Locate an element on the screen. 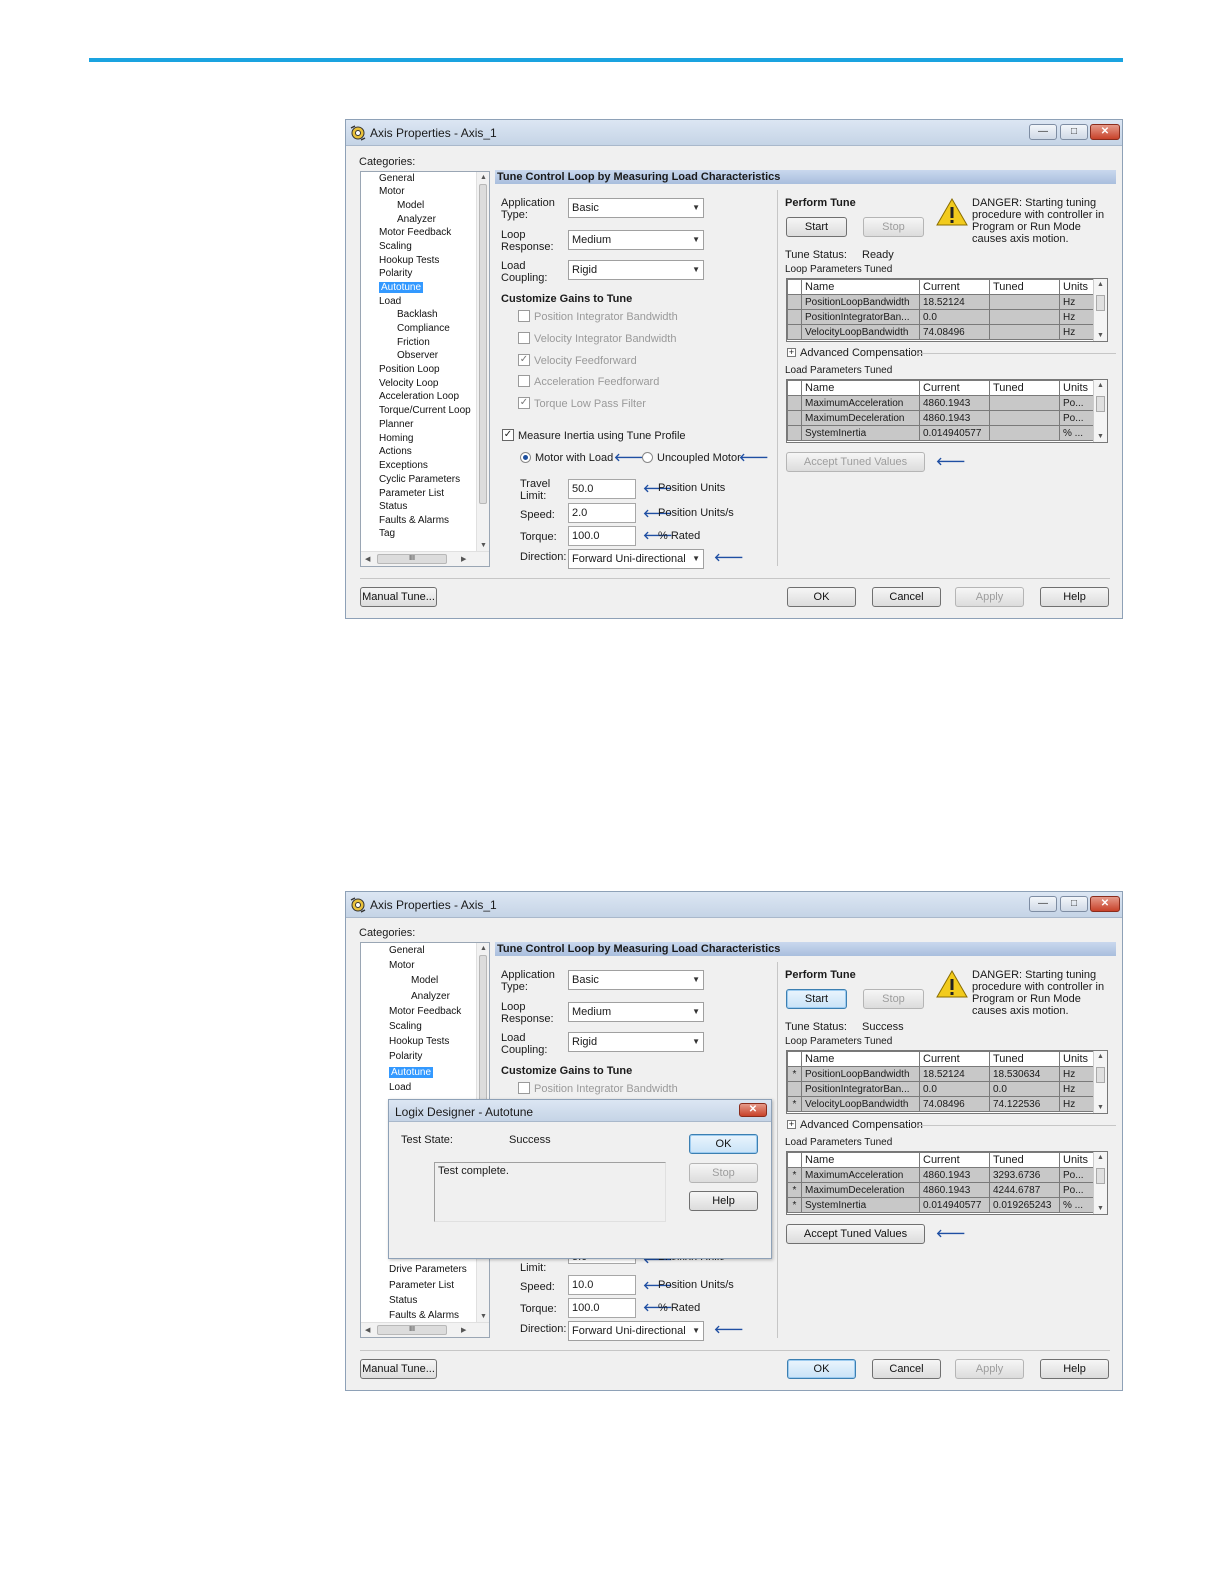 The height and width of the screenshot is (1584, 1224). direction-select: Forward Uni-directional ▼ is located at coordinates (636, 559).